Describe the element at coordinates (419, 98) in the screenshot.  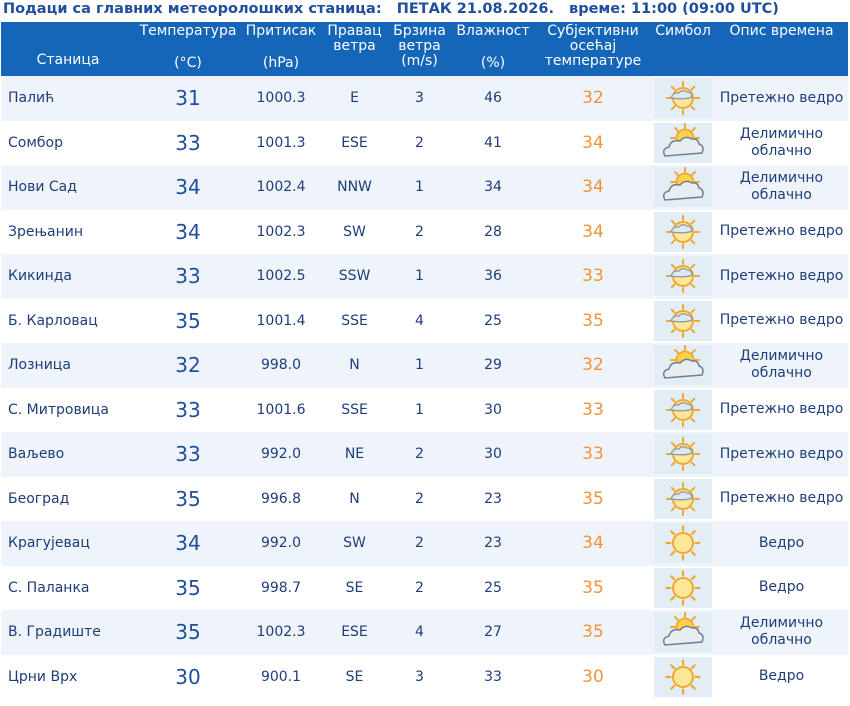
I see `wind-speed-value: 3` at that location.